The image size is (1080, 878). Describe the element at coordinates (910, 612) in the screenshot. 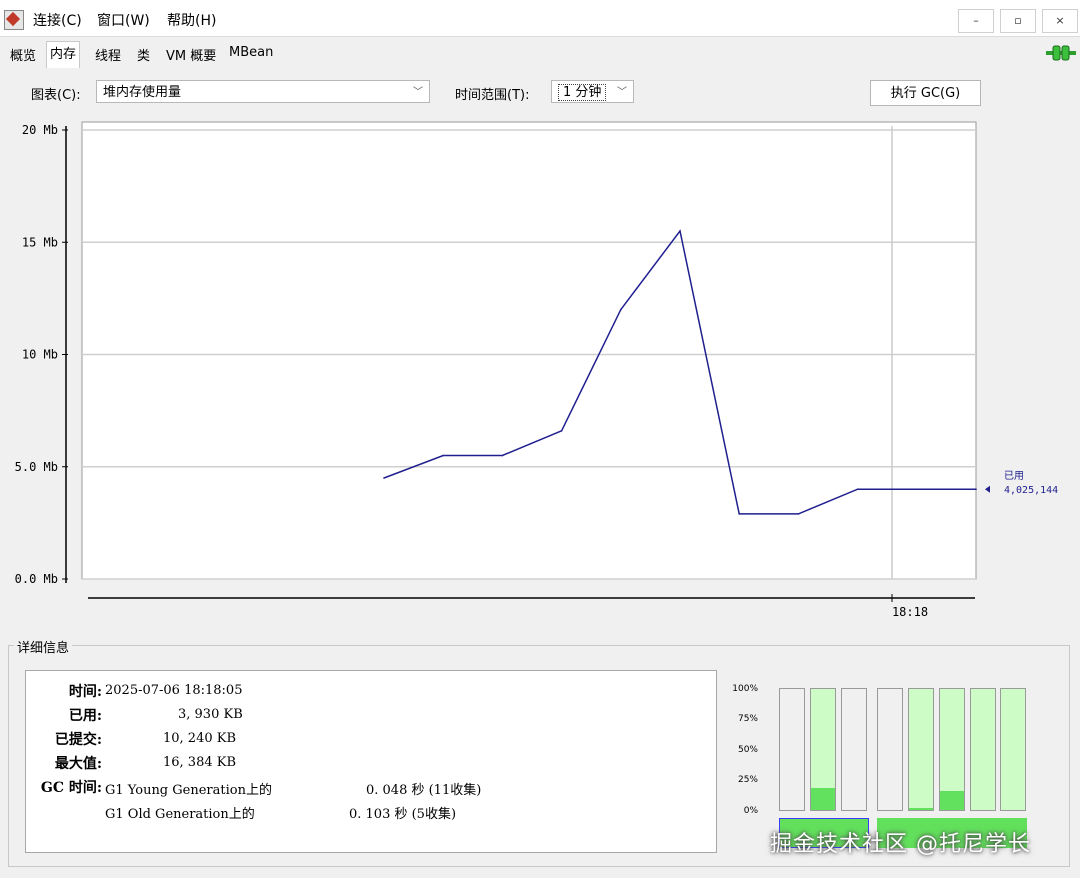

I see `x-tick-label: 18:18` at that location.